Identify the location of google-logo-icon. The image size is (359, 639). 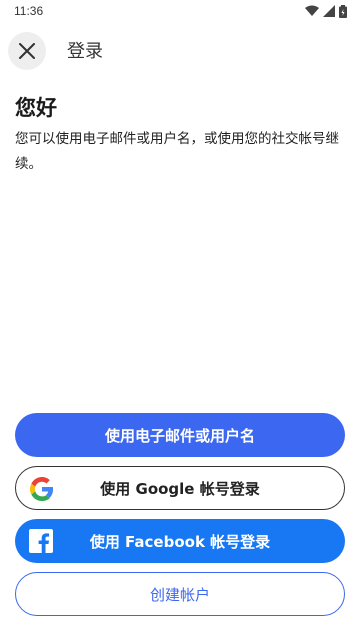
(42, 489).